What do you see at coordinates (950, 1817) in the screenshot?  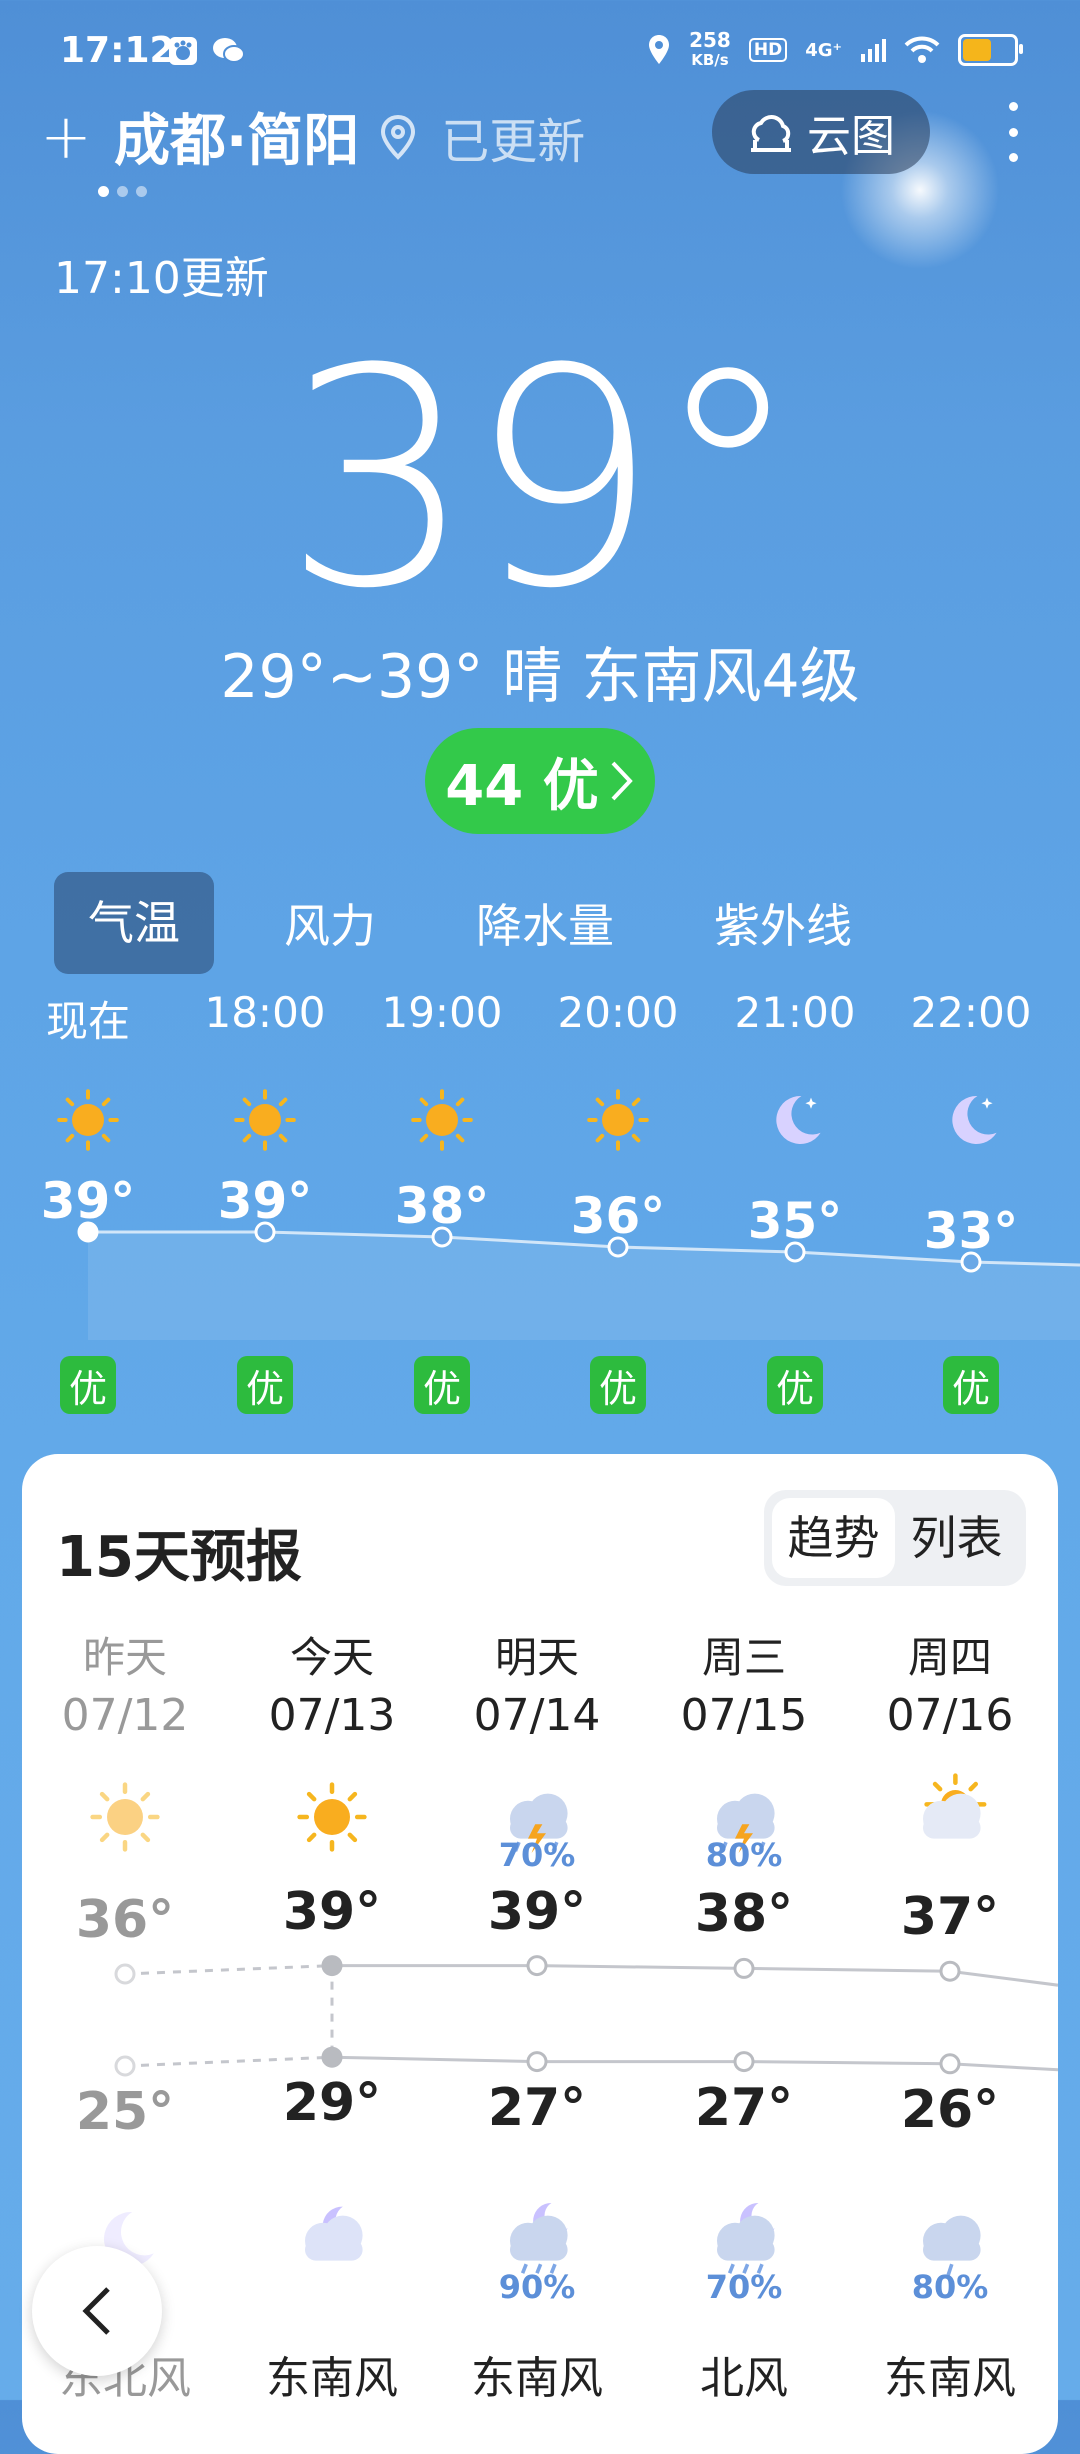 I see `partly-cloudy-icon` at bounding box center [950, 1817].